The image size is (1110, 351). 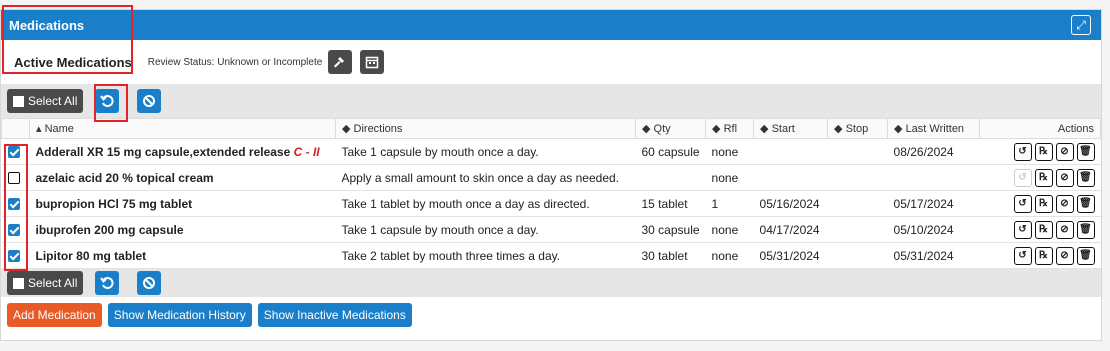 I want to click on col-rfl: ◆ Rfl, so click(x=730, y=128).